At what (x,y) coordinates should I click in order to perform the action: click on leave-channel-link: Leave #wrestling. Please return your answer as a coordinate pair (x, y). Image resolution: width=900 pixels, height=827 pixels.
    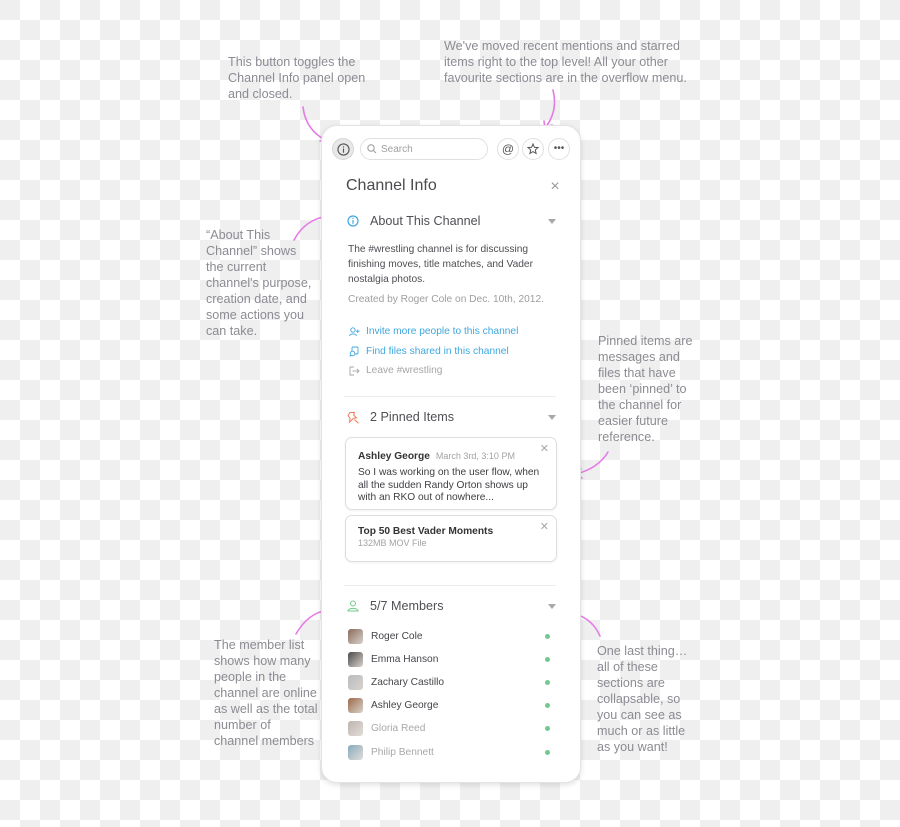
    Looking at the image, I should click on (395, 370).